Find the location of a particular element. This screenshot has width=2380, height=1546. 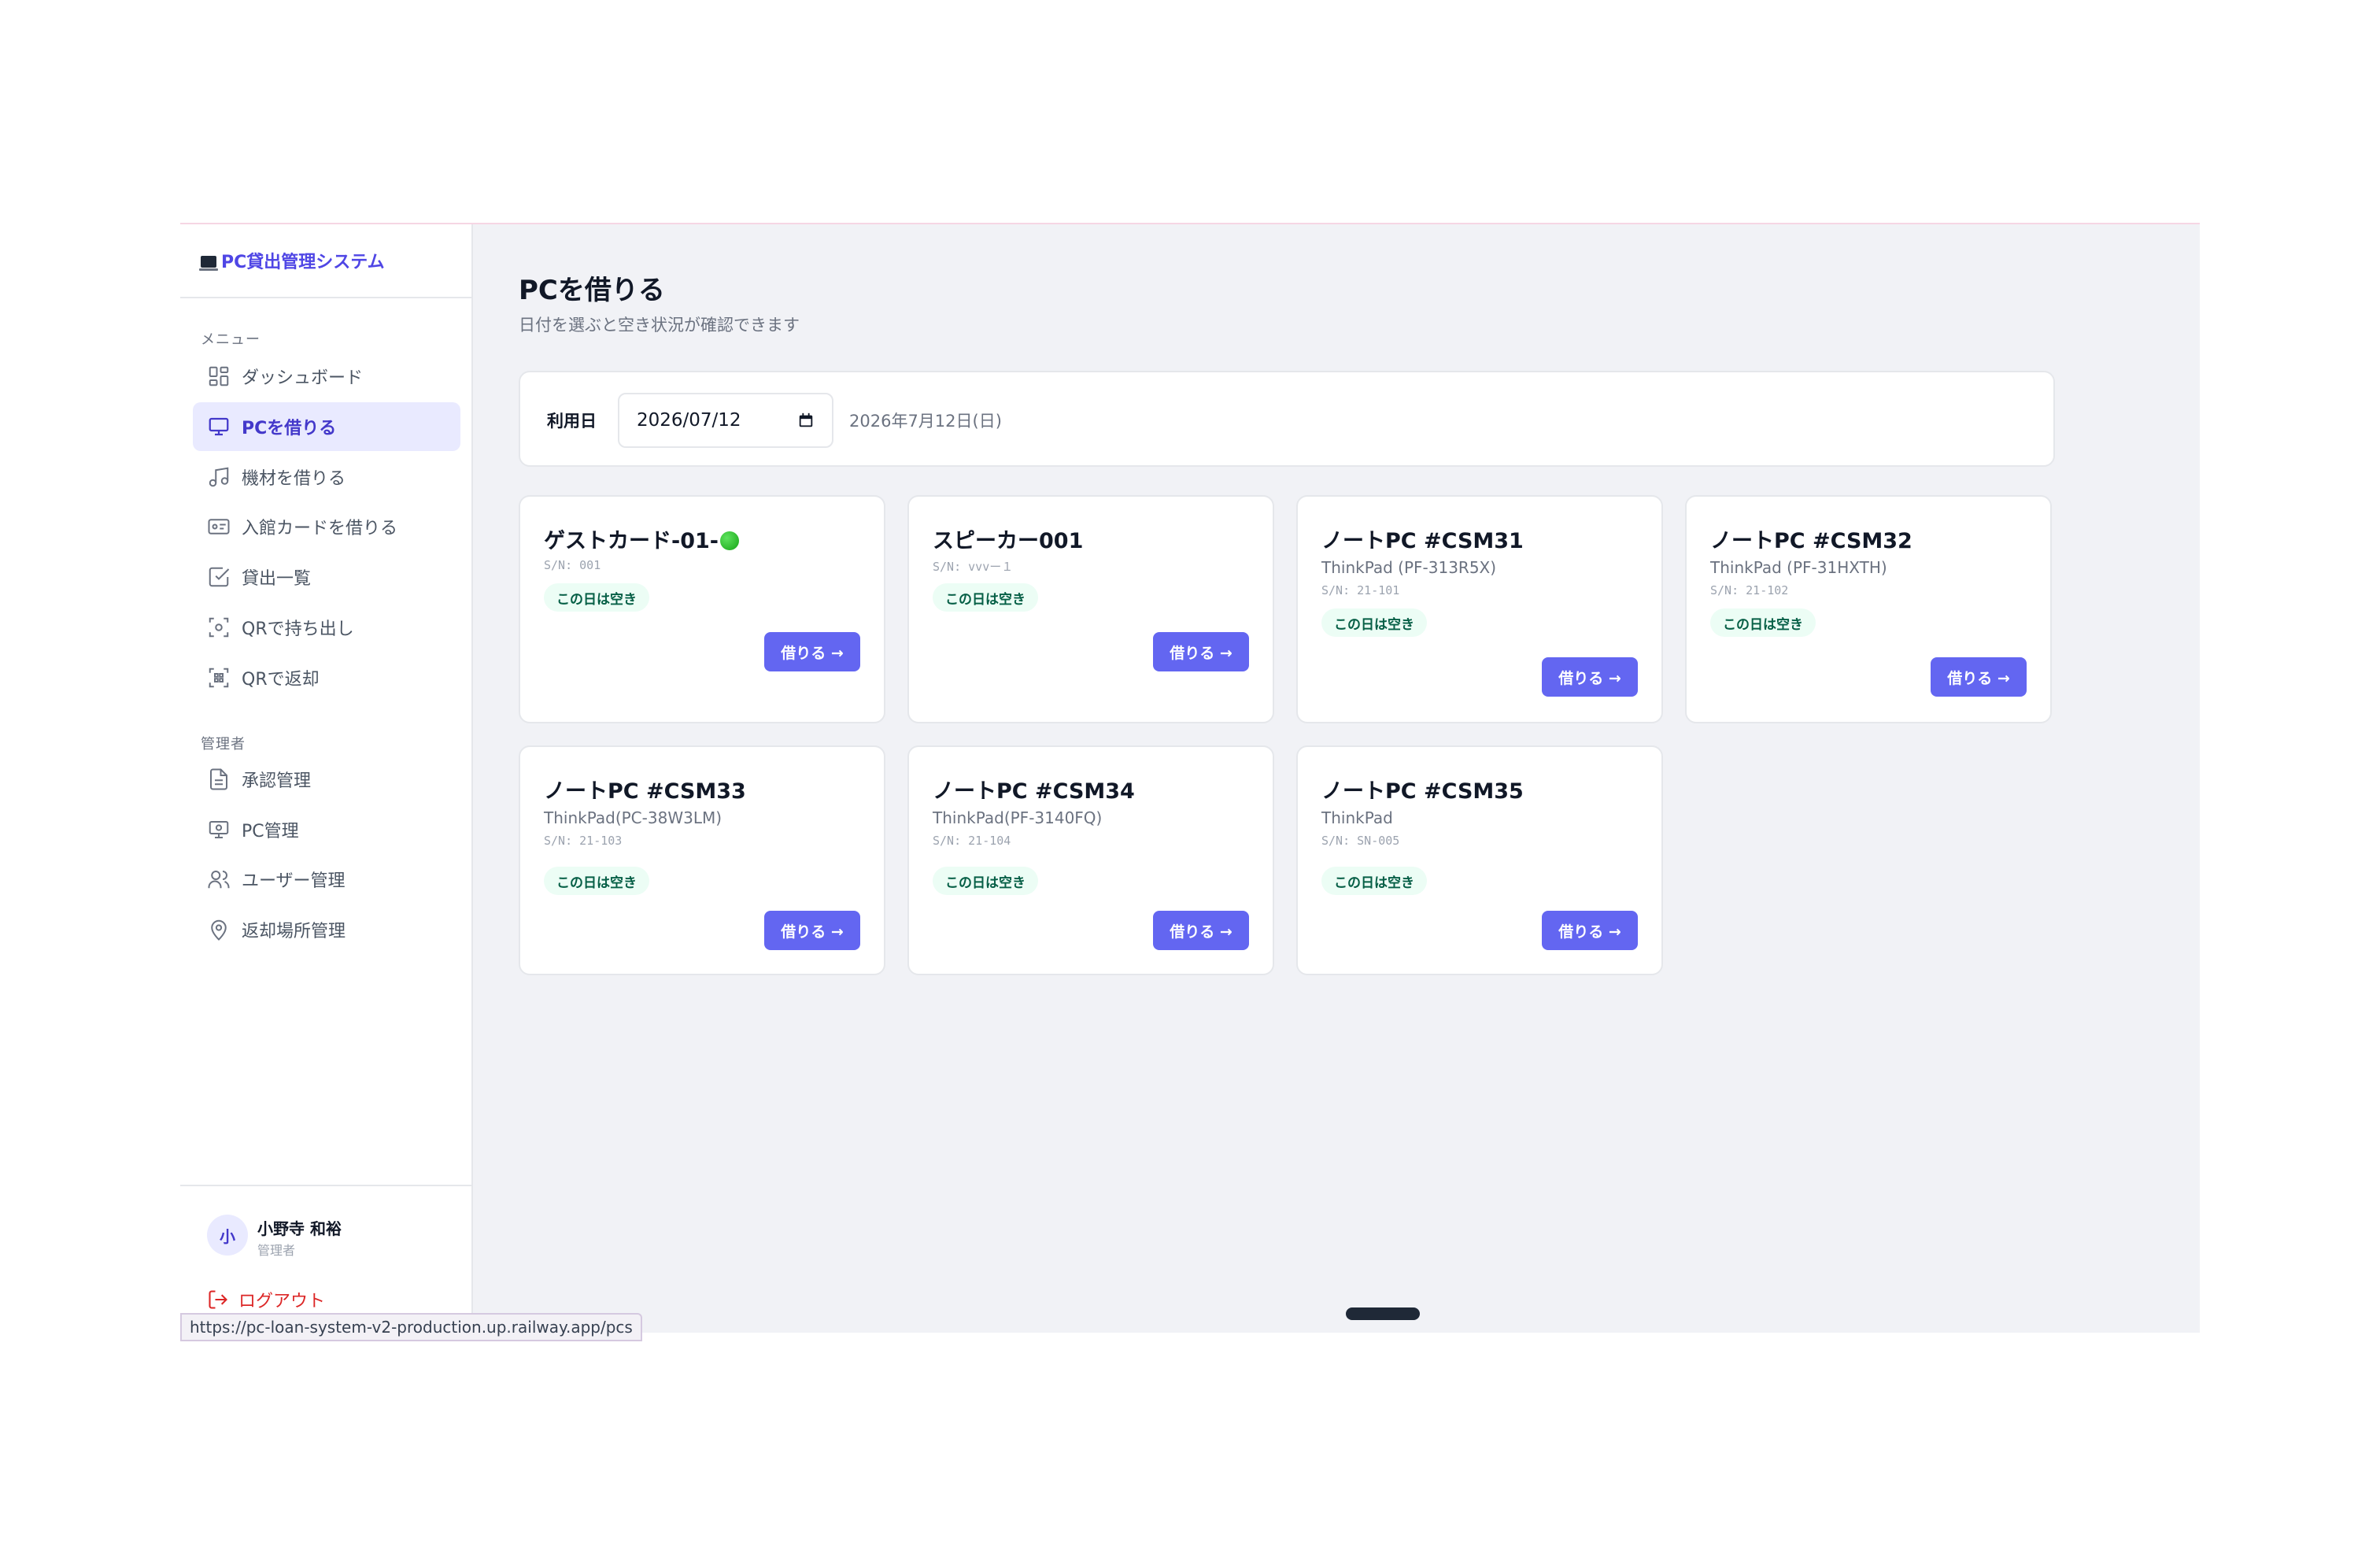

date-display: 2026年7月12日(日) is located at coordinates (925, 422).